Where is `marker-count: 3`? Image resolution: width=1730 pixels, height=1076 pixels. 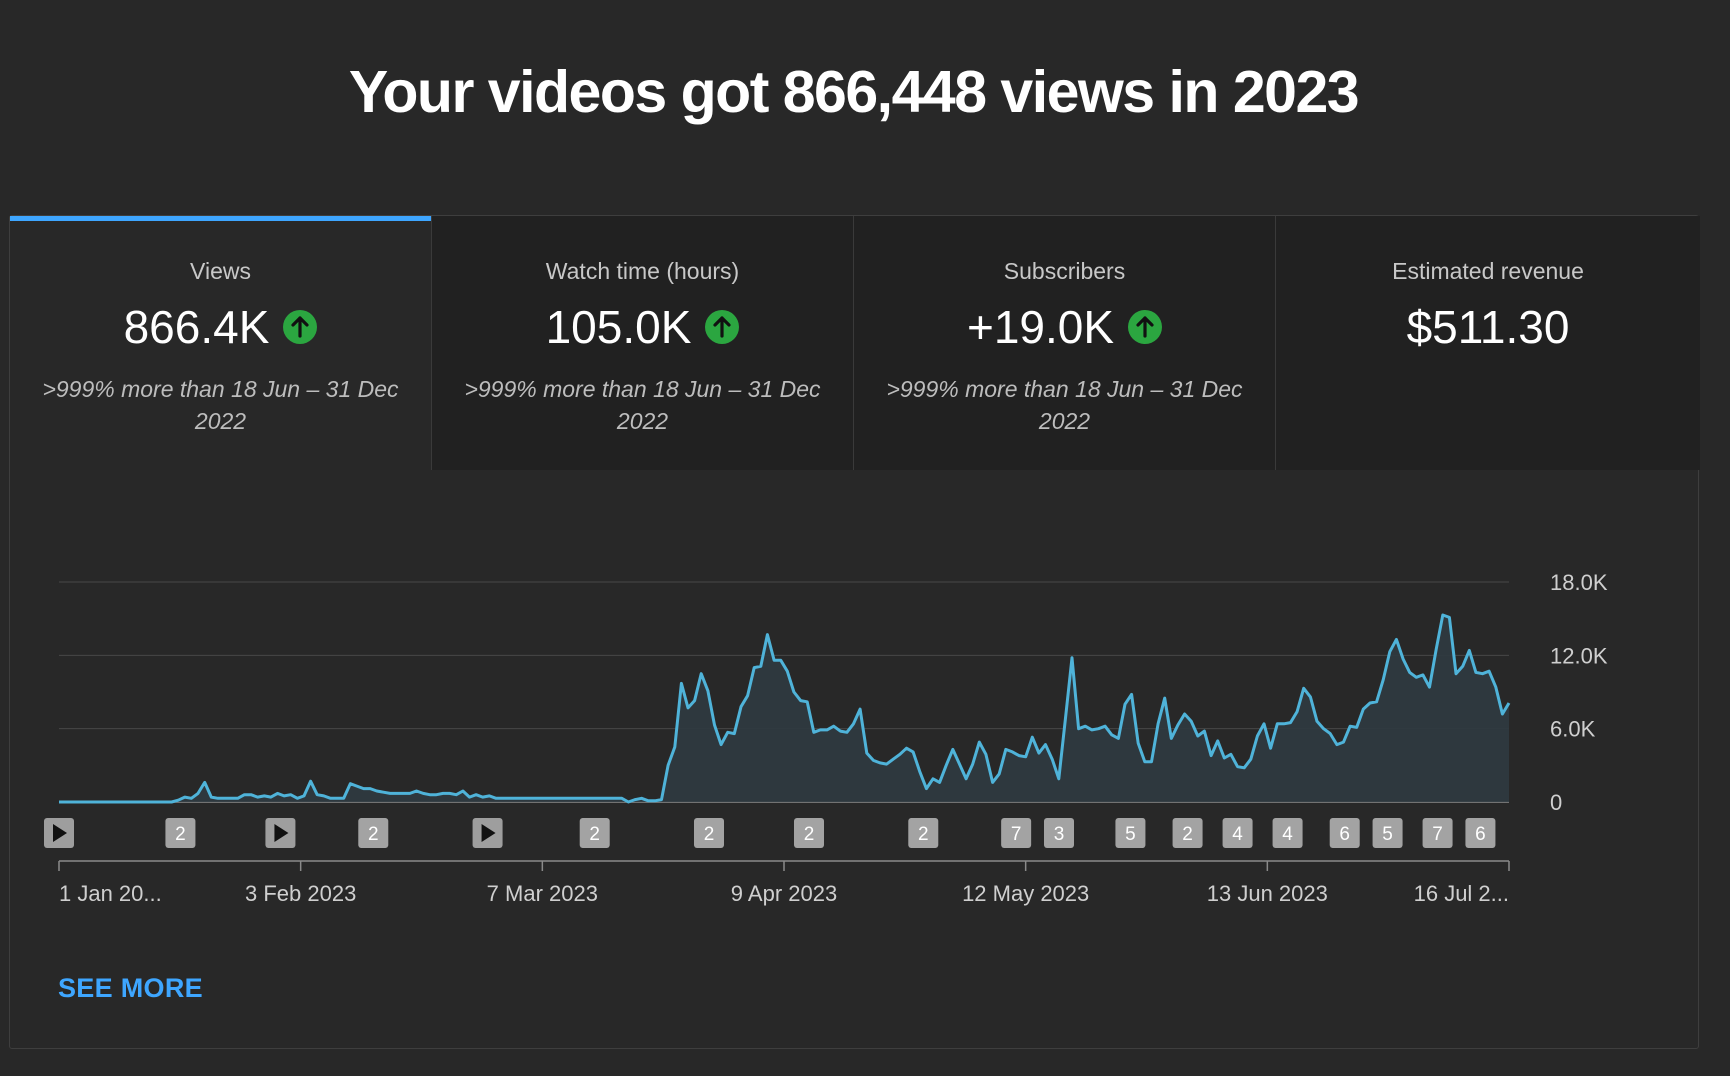
marker-count: 3 is located at coordinates (1059, 834).